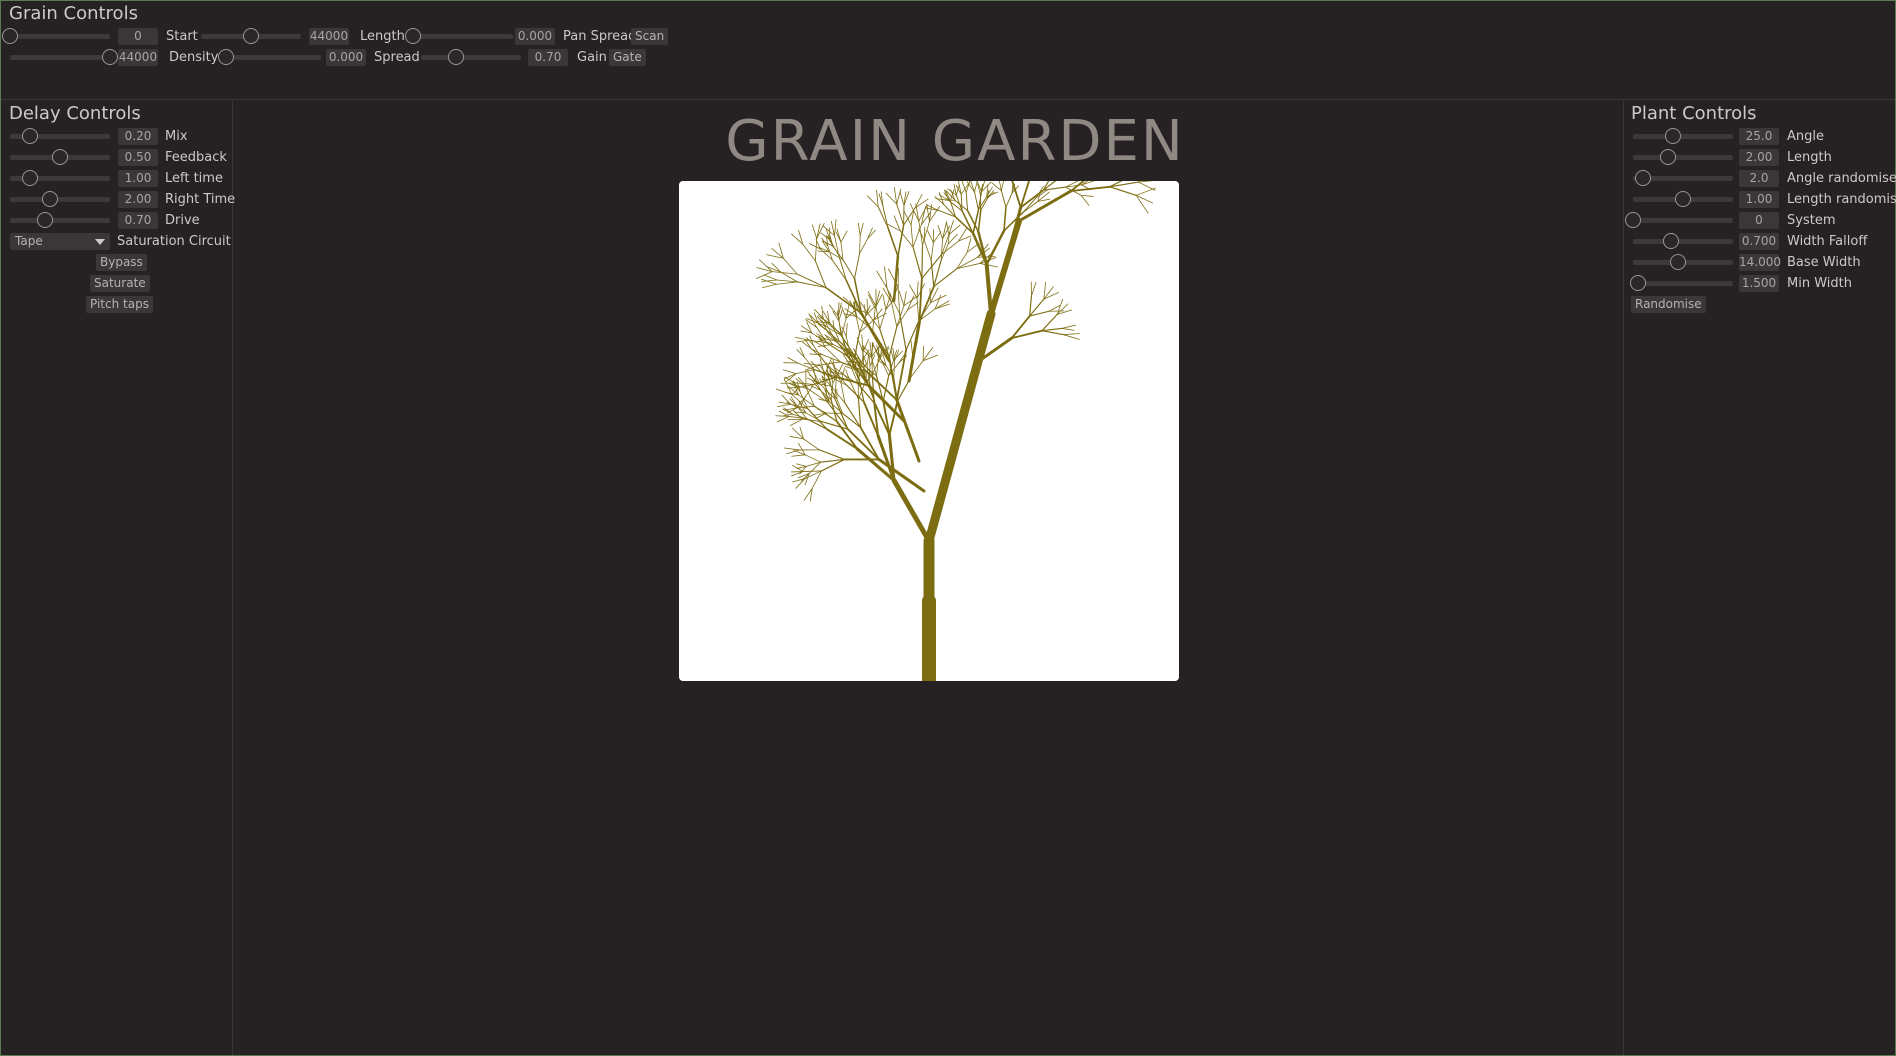  I want to click on angle-label: Angle, so click(1805, 136).